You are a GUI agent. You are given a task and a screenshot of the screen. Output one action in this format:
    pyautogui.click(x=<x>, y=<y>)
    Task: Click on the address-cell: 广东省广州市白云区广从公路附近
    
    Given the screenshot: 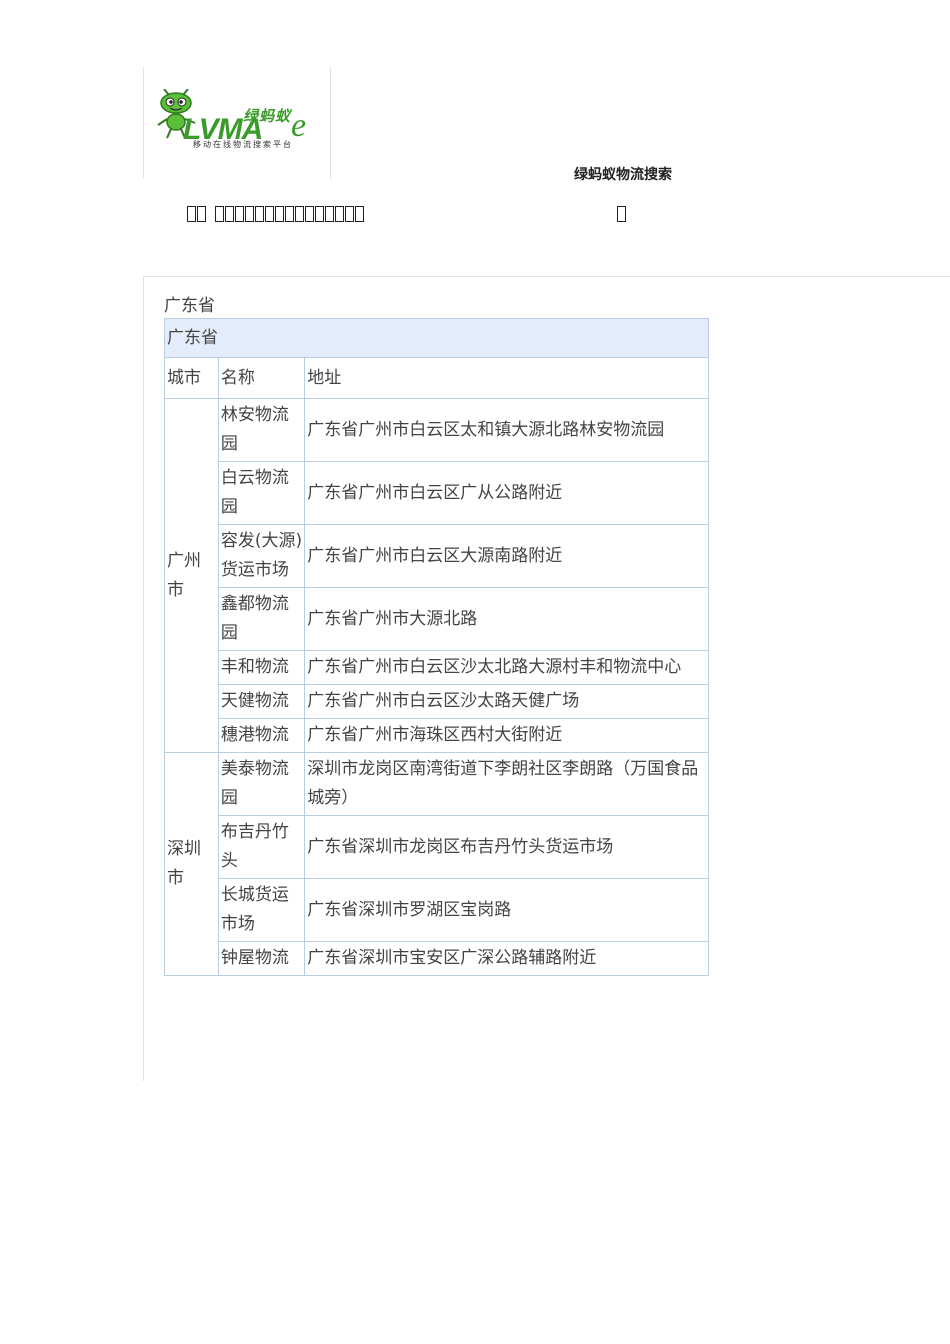 What is the action you would take?
    pyautogui.click(x=506, y=493)
    